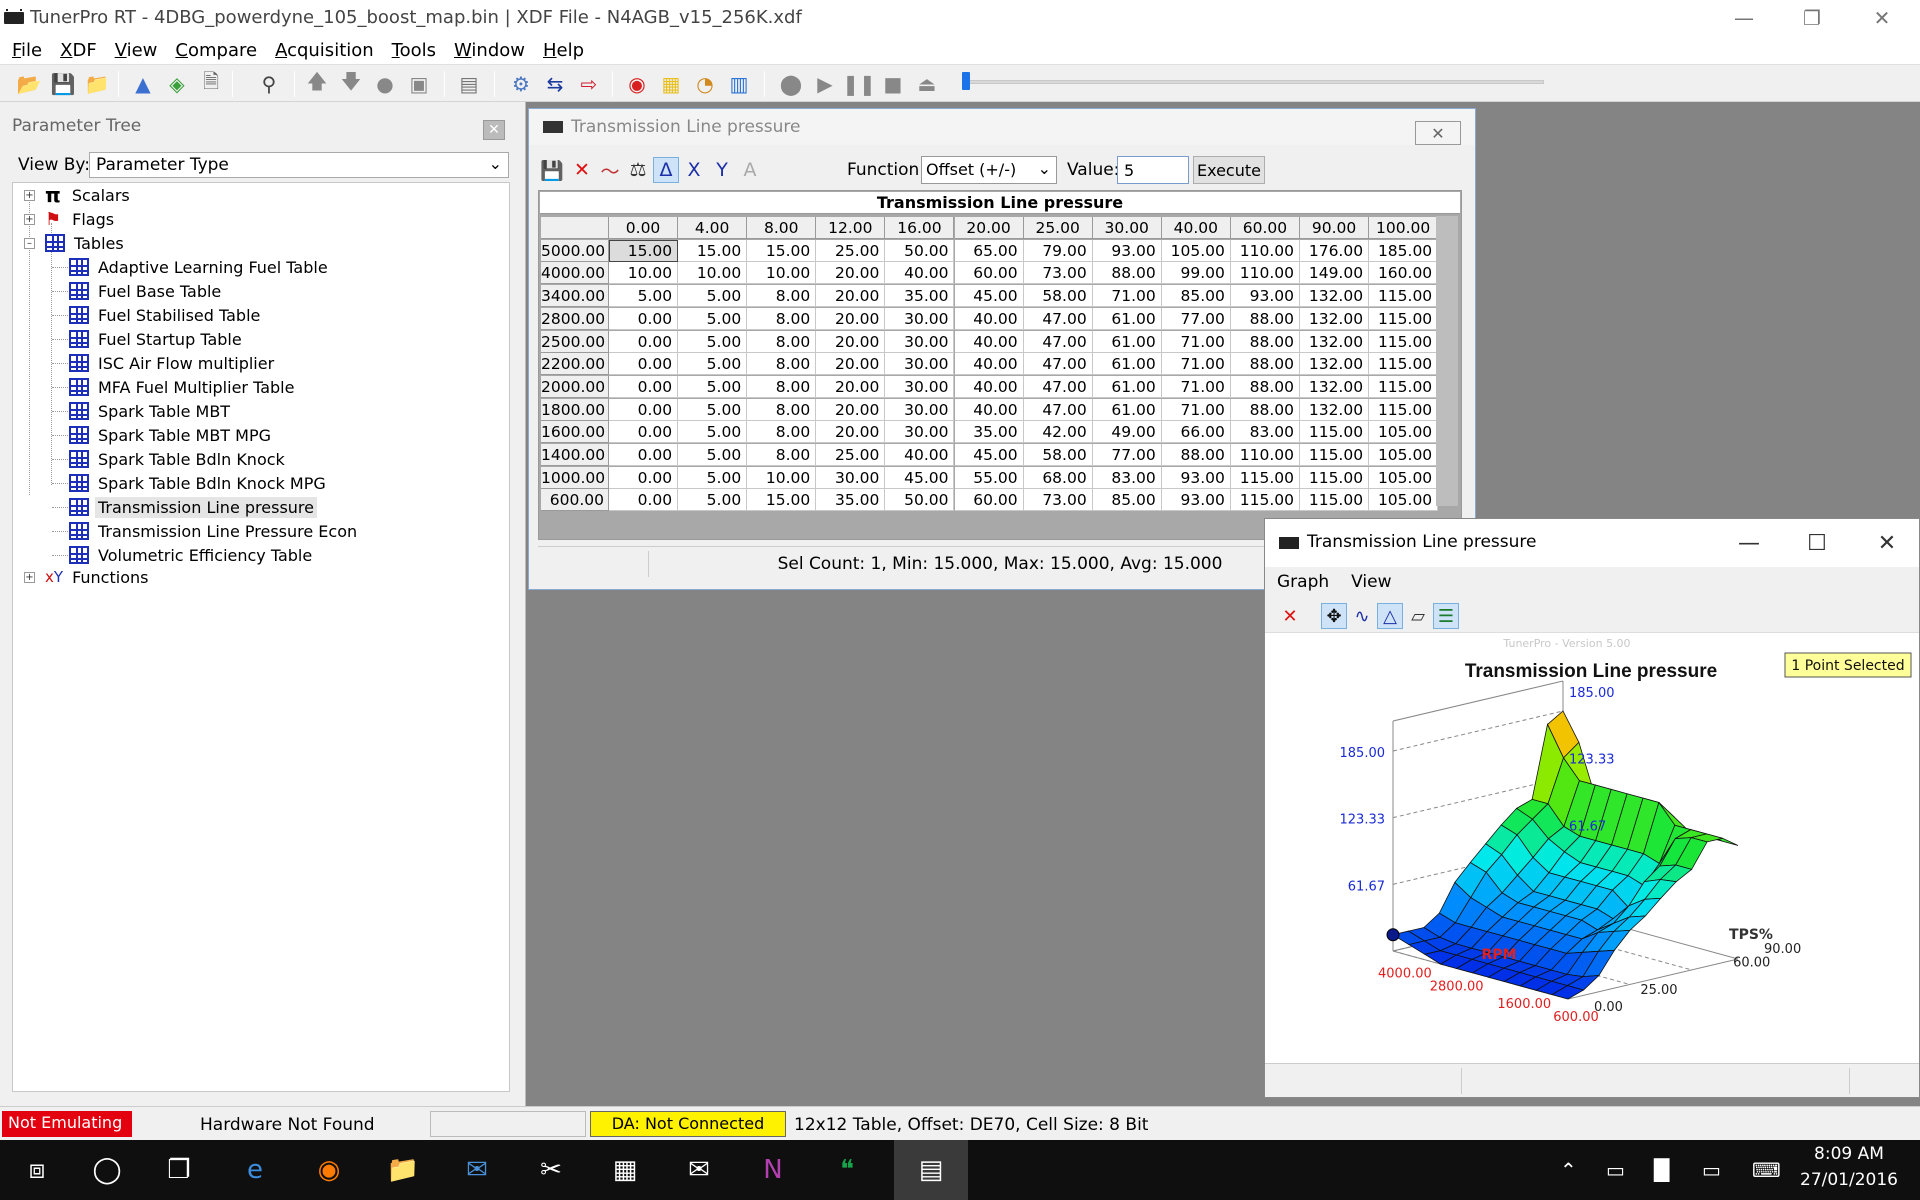 The width and height of the screenshot is (1920, 1200). What do you see at coordinates (329, 1170) in the screenshot?
I see `firefox-icon: ◉` at bounding box center [329, 1170].